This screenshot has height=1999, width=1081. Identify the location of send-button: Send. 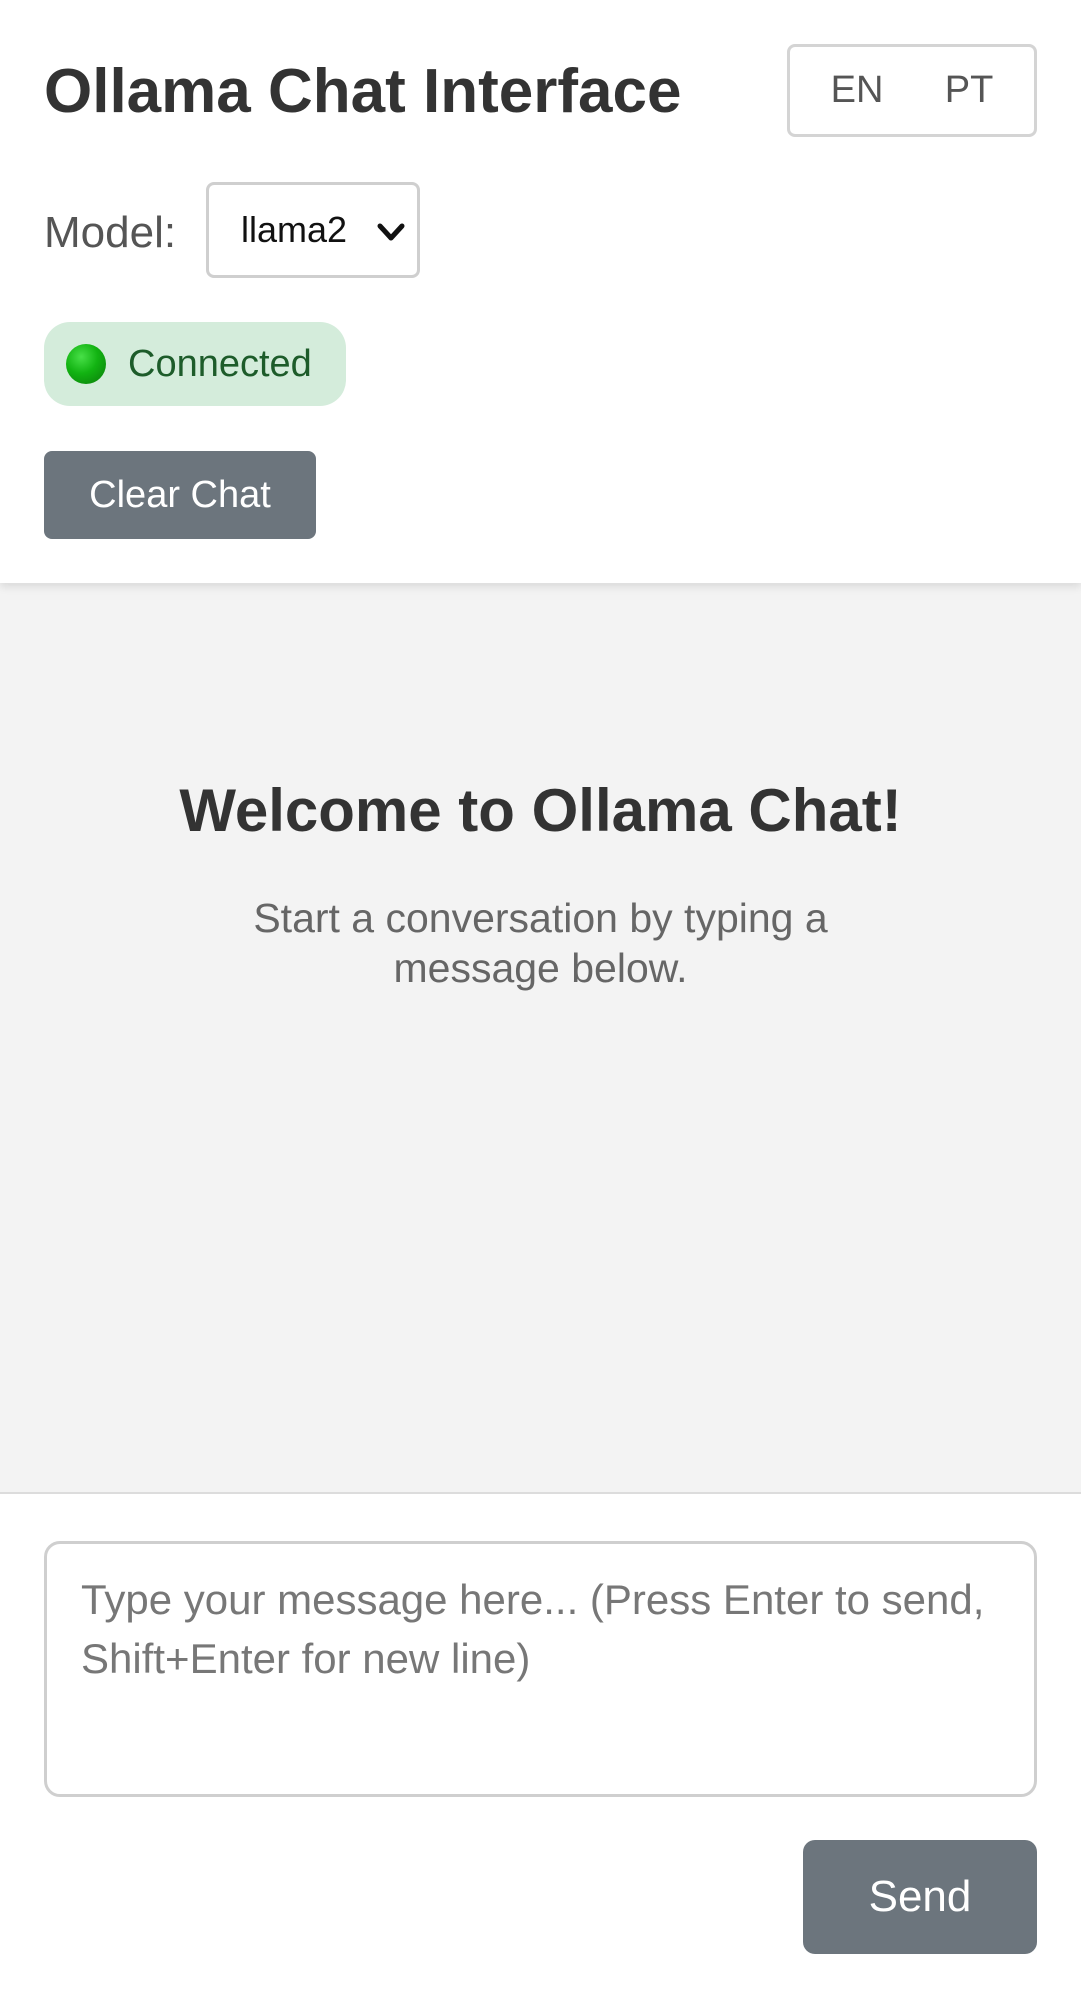
(920, 1897).